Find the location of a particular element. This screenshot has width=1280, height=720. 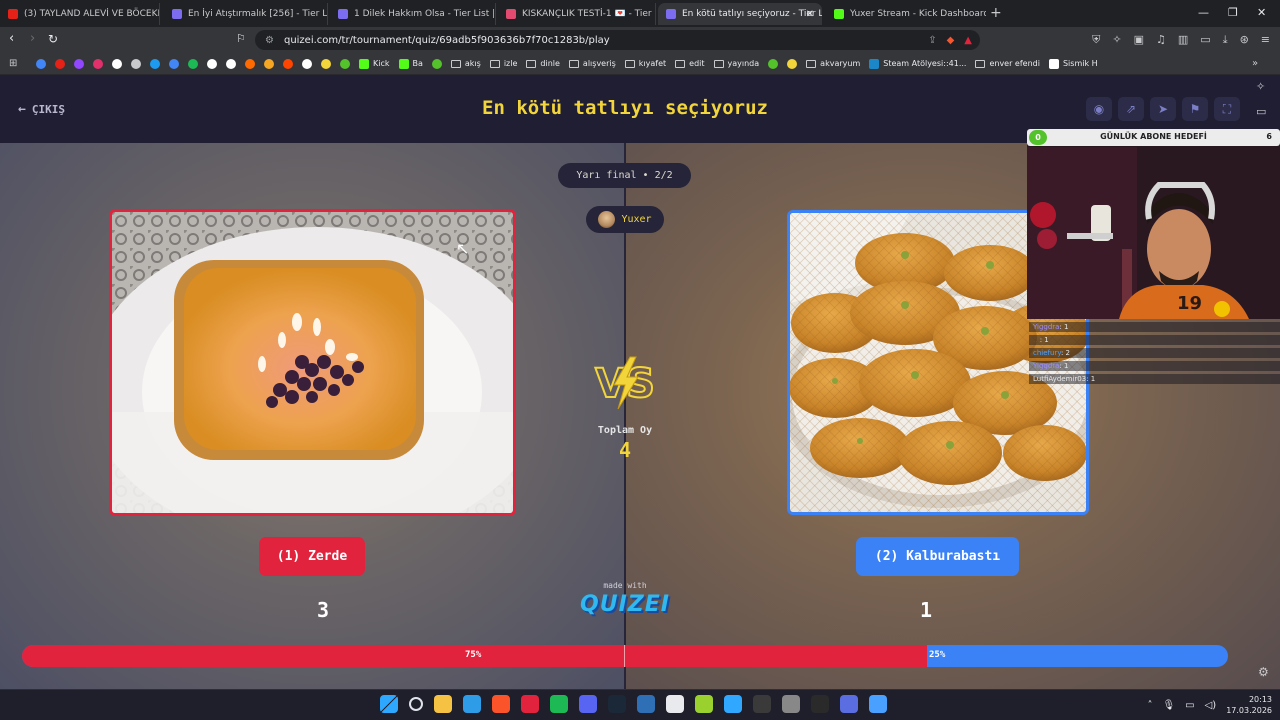

obs-icon is located at coordinates (762, 704).